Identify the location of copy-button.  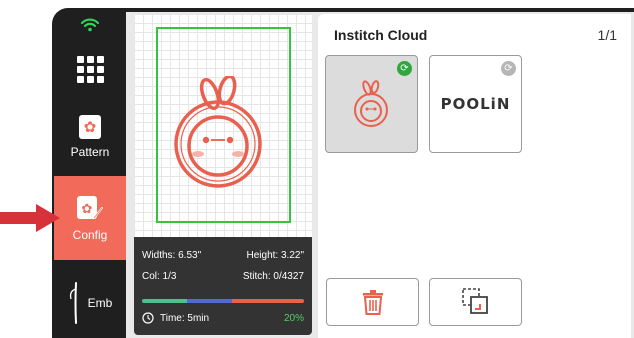
(475, 302).